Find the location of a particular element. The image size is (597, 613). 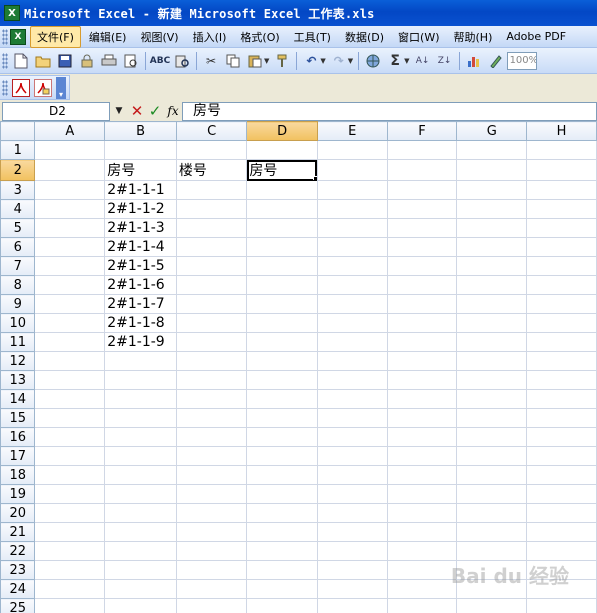

cell-f16 is located at coordinates (422, 437).